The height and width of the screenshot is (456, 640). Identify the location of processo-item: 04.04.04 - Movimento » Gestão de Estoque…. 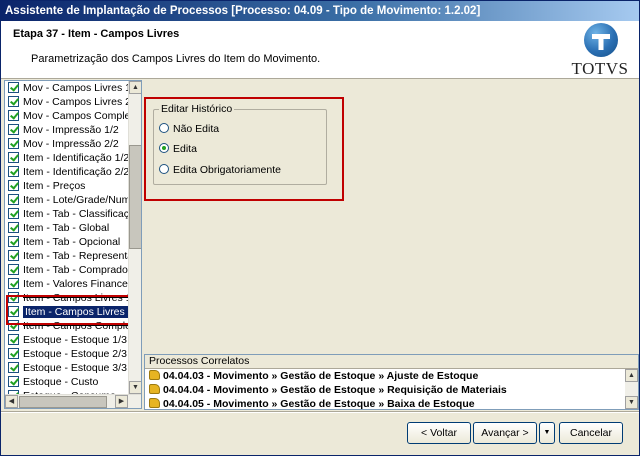
(391, 390).